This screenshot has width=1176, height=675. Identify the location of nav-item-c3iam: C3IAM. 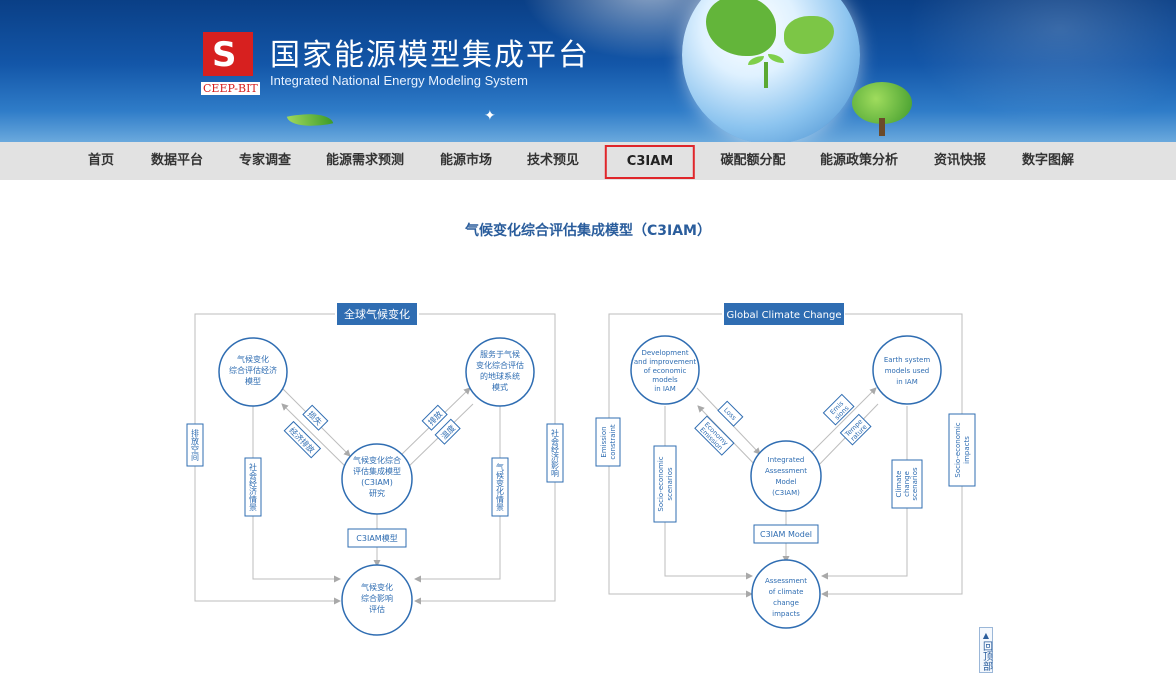
(650, 162).